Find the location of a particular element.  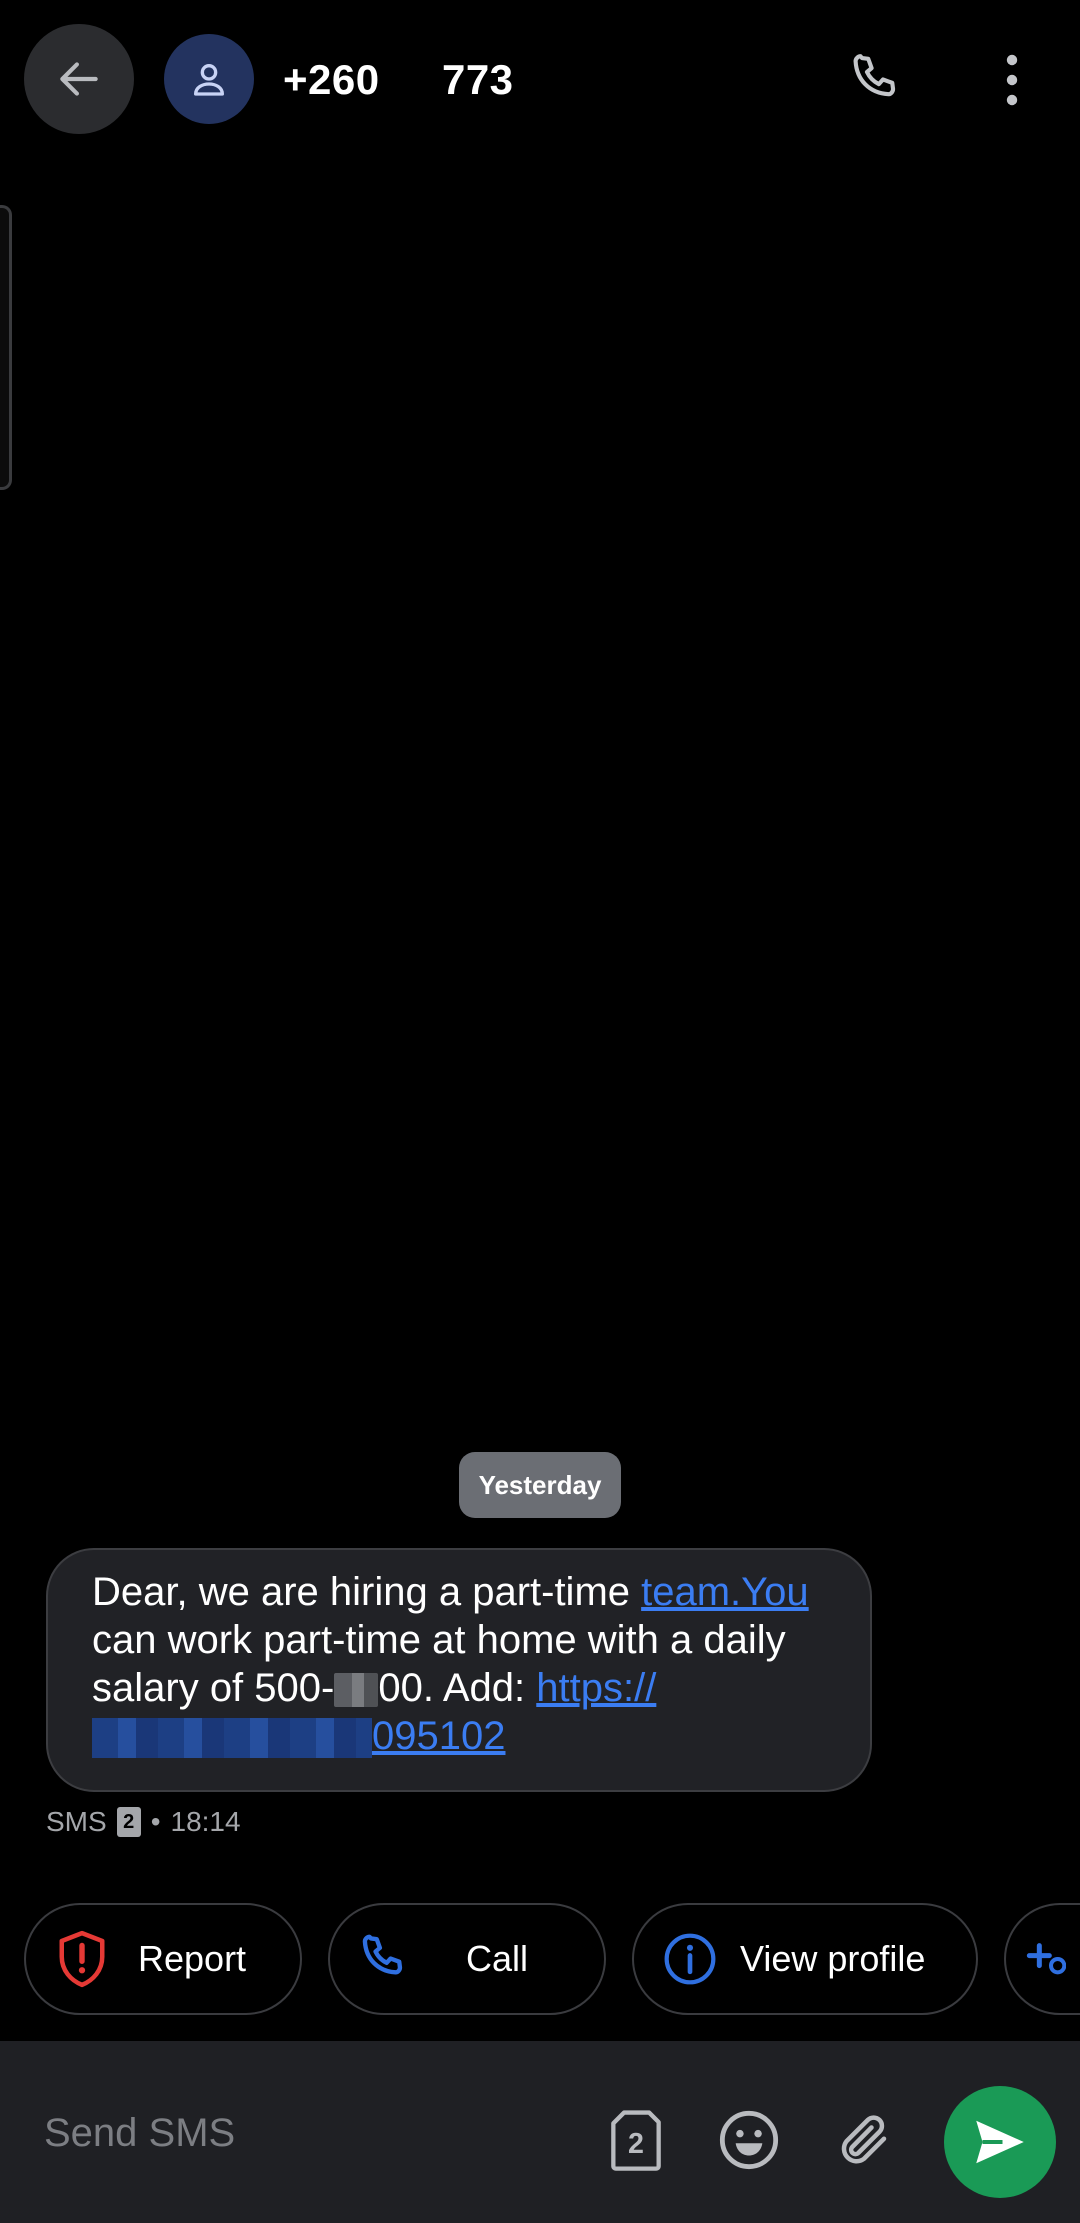

sim-2-badge-icon: 2 is located at coordinates (128, 1822).